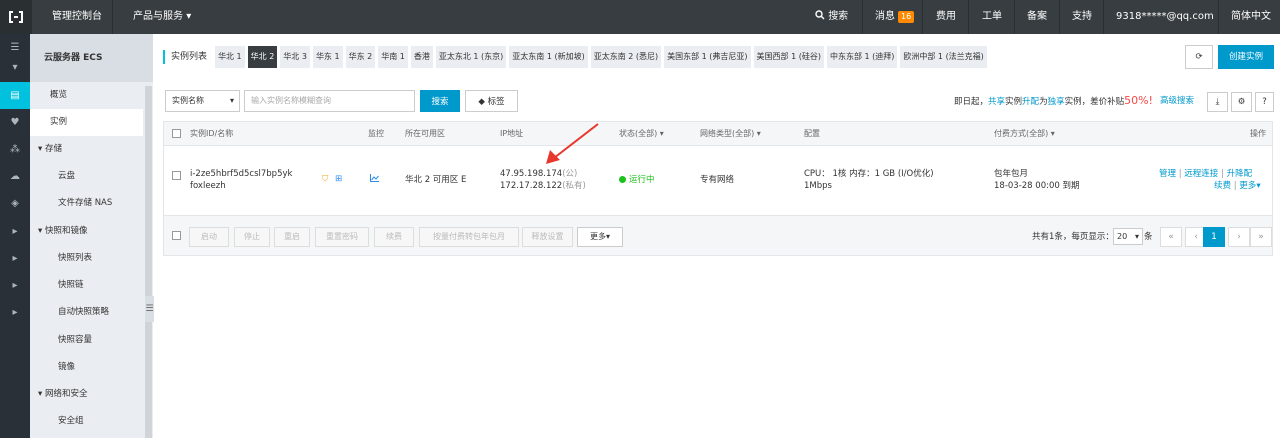  Describe the element at coordinates (176, 175) in the screenshot. I see `row-checkbox` at that location.